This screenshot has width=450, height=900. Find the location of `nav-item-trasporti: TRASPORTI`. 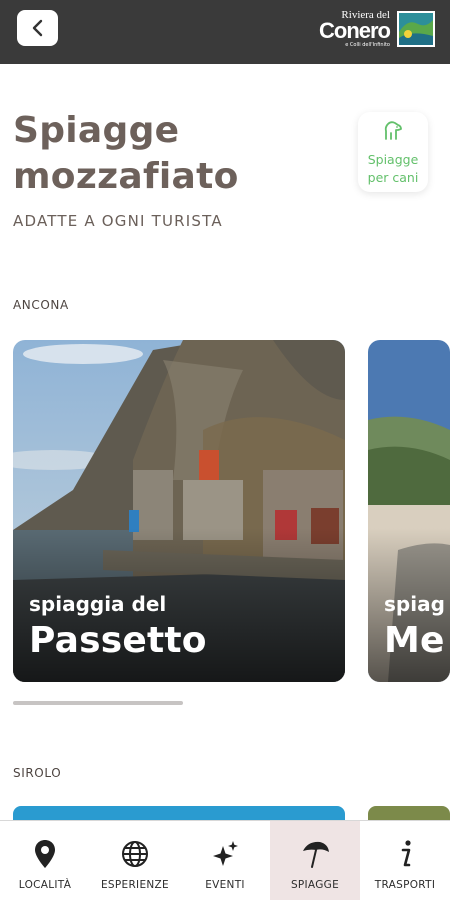

nav-item-trasporti: TRASPORTI is located at coordinates (405, 860).